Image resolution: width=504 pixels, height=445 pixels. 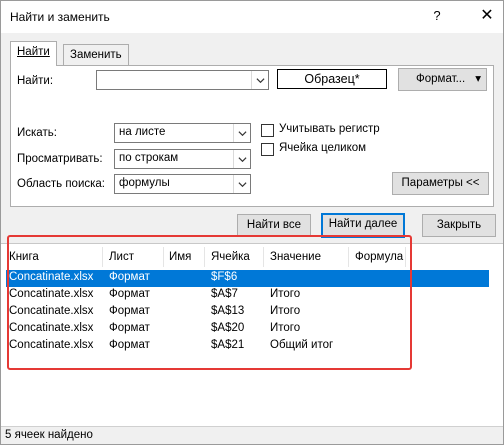 What do you see at coordinates (180, 257) in the screenshot?
I see `column-header-name: Имя` at bounding box center [180, 257].